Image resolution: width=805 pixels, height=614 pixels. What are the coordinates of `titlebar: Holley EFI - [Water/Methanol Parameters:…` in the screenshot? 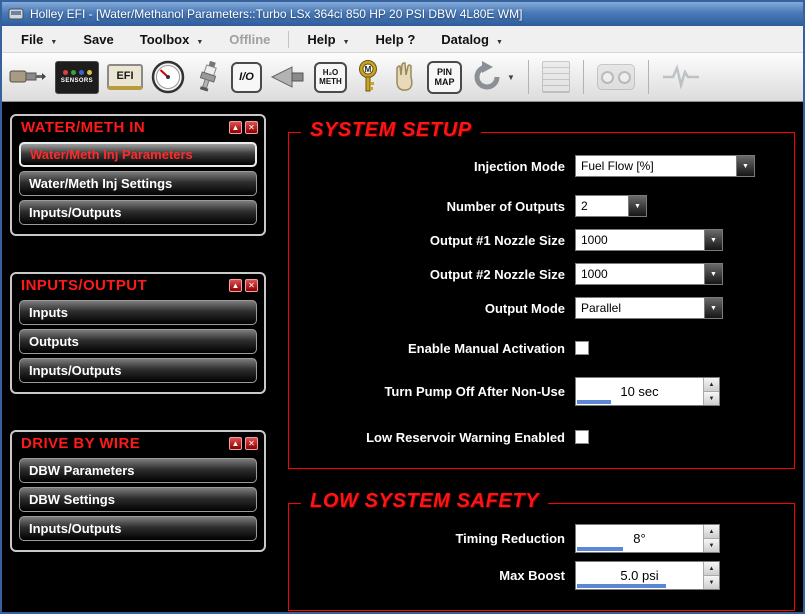 It's located at (402, 14).